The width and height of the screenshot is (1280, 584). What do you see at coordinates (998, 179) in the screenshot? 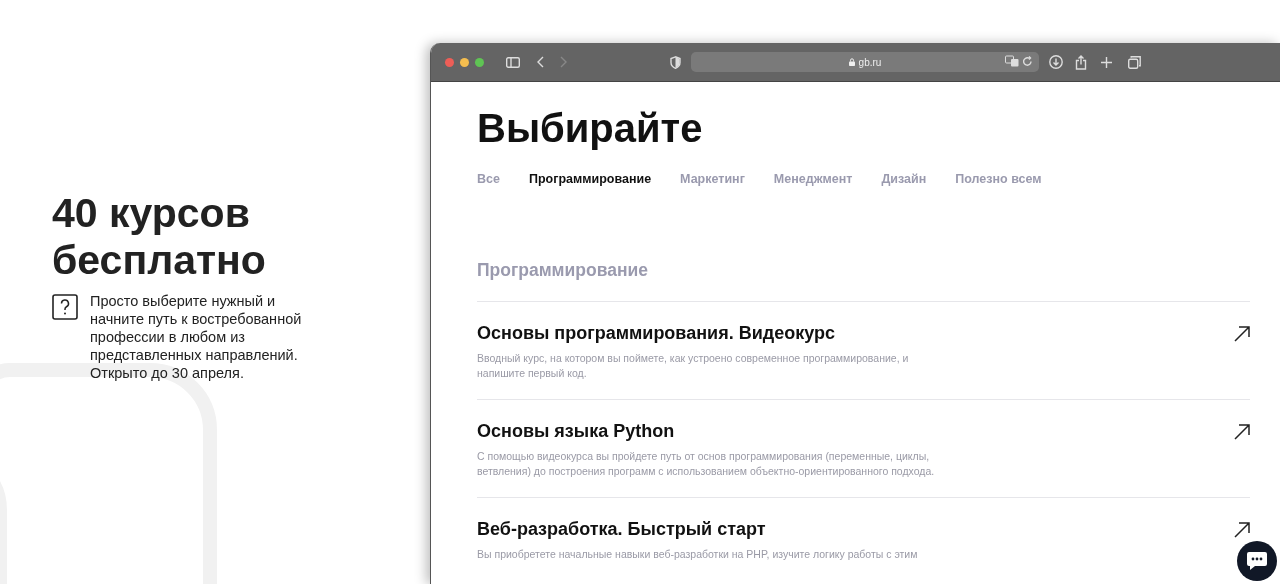
I see `category-tab: Полезно всем` at bounding box center [998, 179].